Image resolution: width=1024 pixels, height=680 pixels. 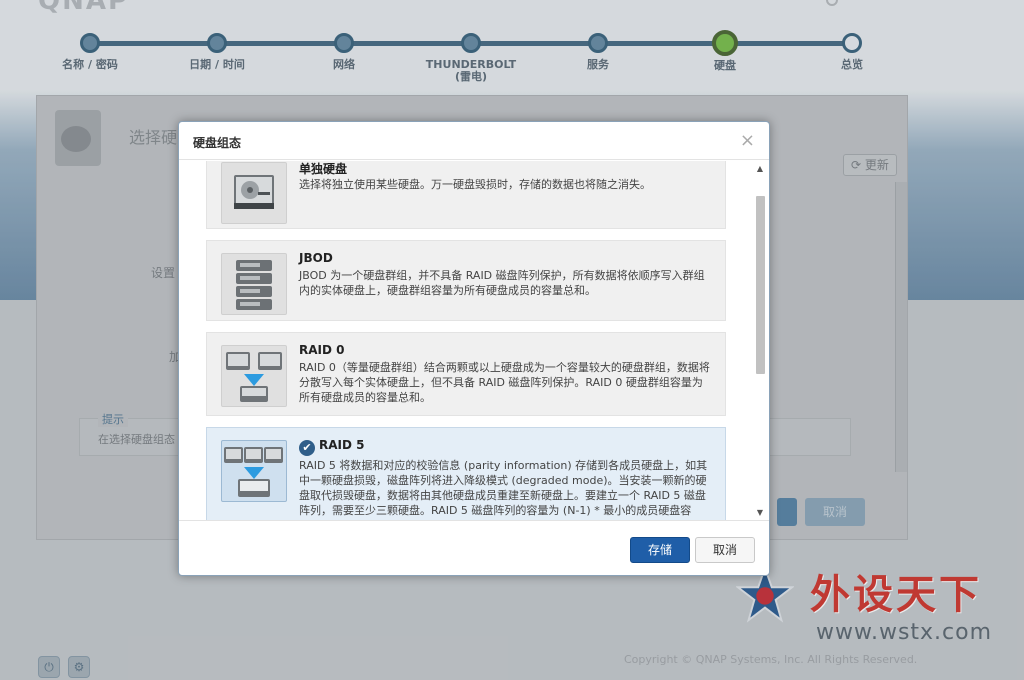 What do you see at coordinates (254, 193) in the screenshot?
I see `single-disk-icon` at bounding box center [254, 193].